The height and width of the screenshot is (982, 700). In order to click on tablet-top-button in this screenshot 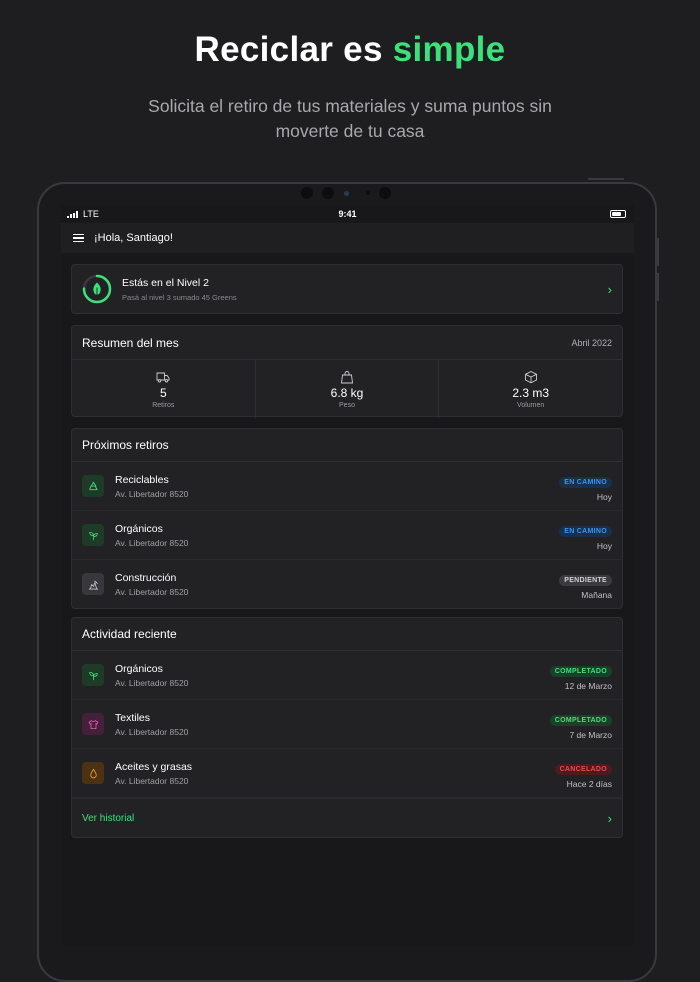, I will do `click(606, 179)`.